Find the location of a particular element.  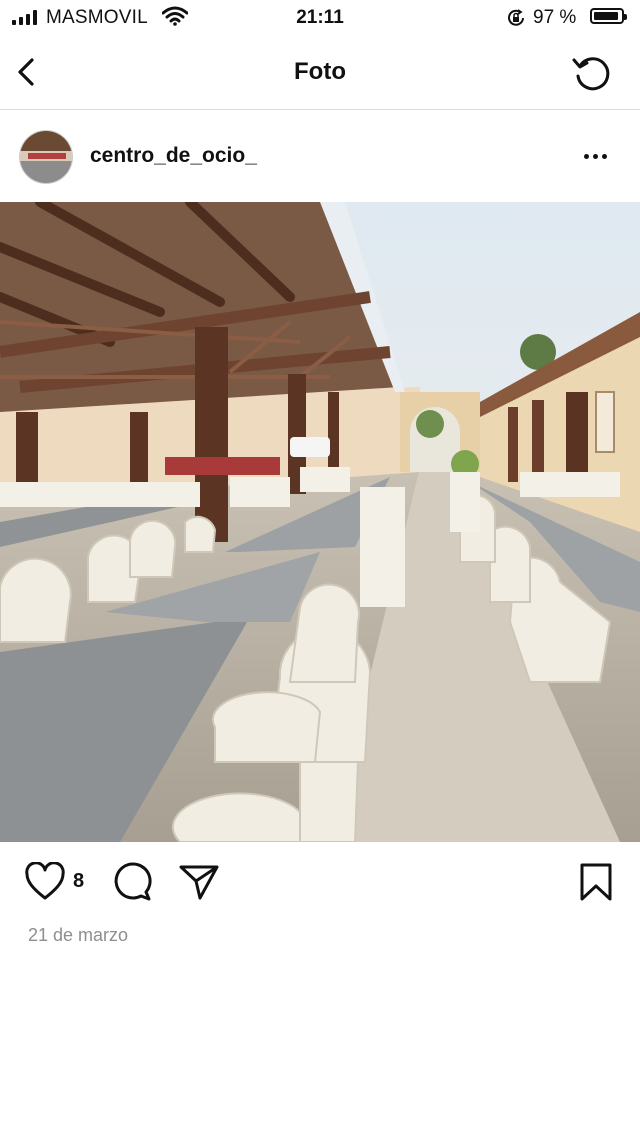

post-date: 21 de marzo is located at coordinates (78, 935).